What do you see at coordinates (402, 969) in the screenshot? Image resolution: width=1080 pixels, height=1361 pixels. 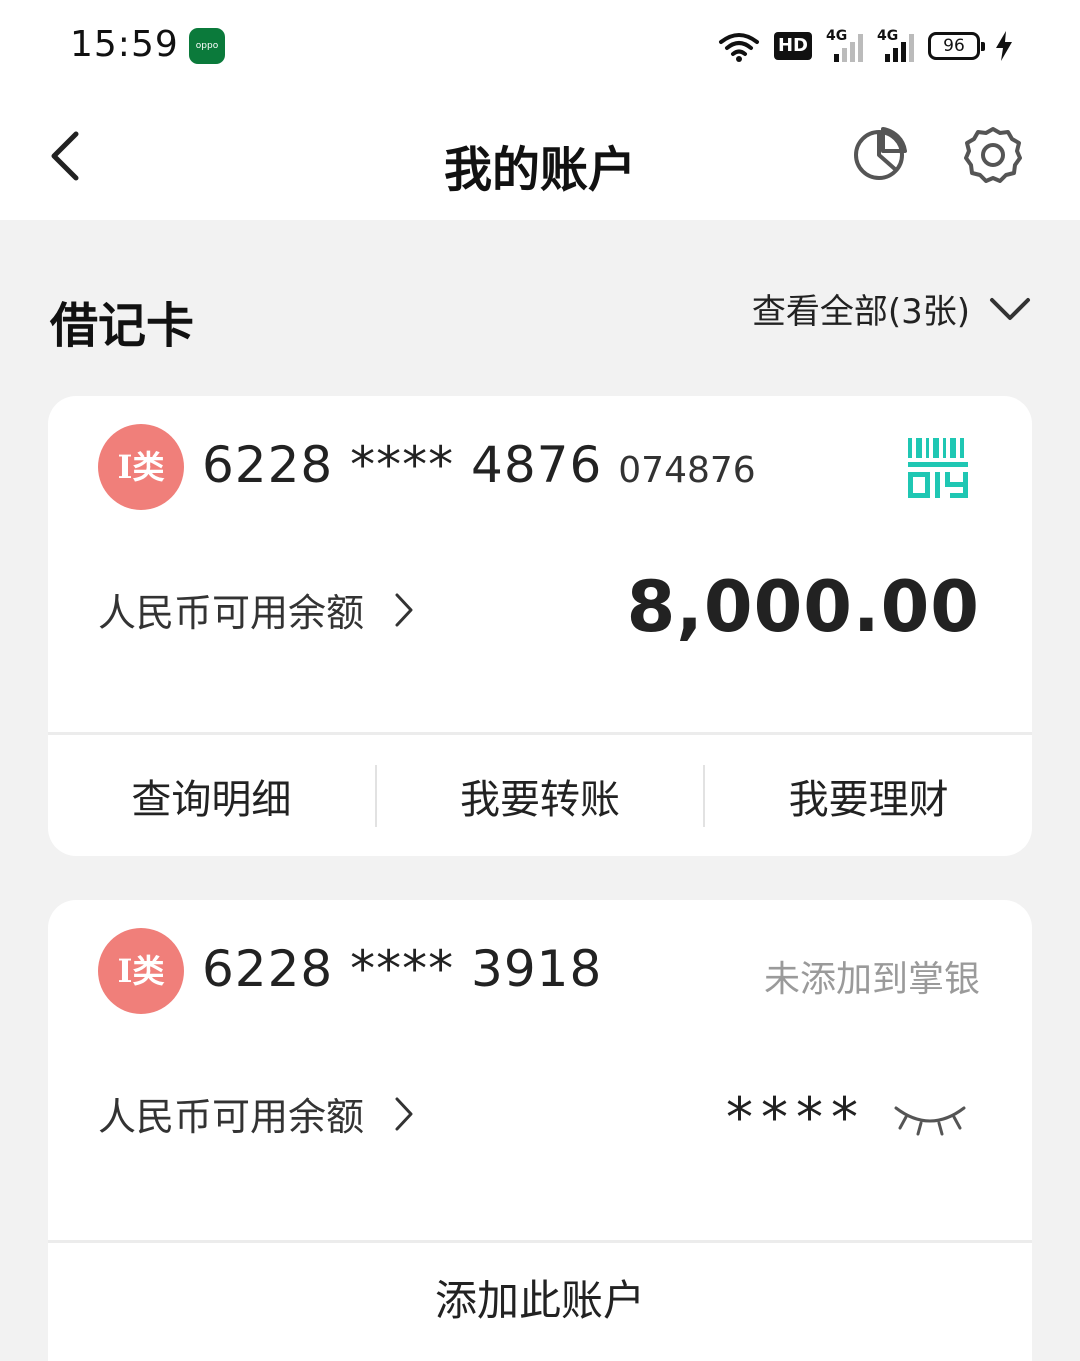 I see `card-number: 6228 **** 3918` at bounding box center [402, 969].